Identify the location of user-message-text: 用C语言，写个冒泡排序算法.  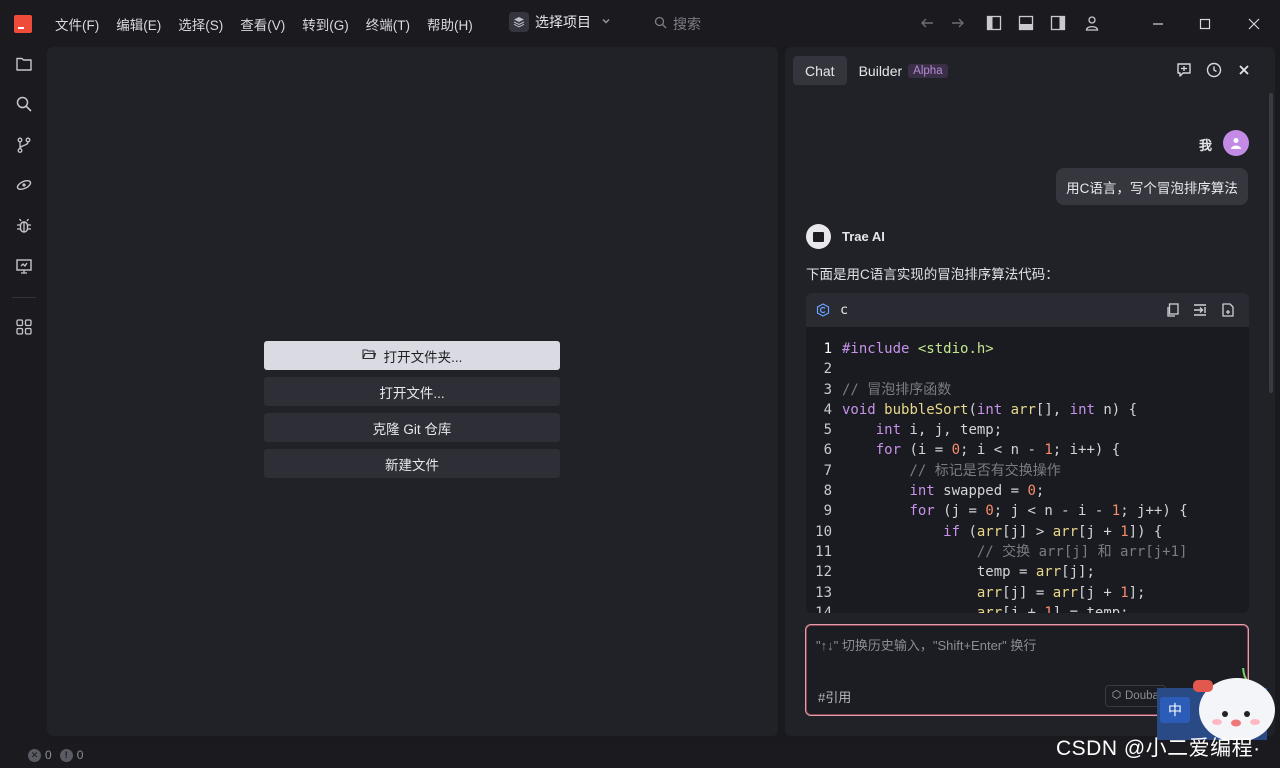
(1152, 188).